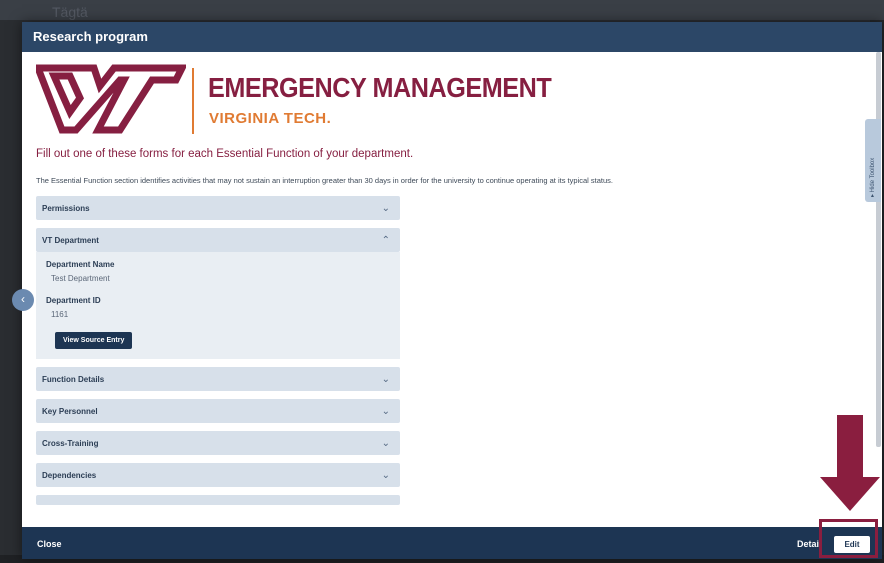 This screenshot has width=884, height=563. What do you see at coordinates (873, 177) in the screenshot?
I see `hide-toolbox-label: ▸ Hide Toolbox` at bounding box center [873, 177].